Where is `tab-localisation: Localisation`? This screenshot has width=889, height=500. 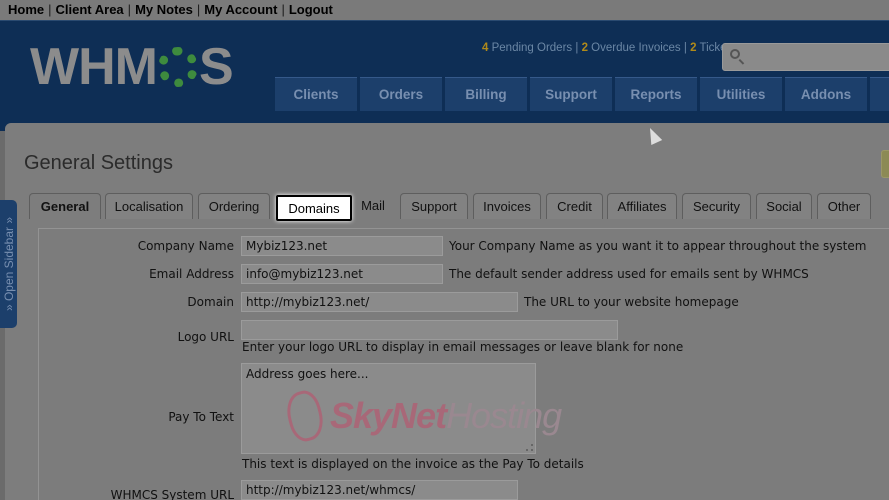 tab-localisation: Localisation is located at coordinates (149, 206).